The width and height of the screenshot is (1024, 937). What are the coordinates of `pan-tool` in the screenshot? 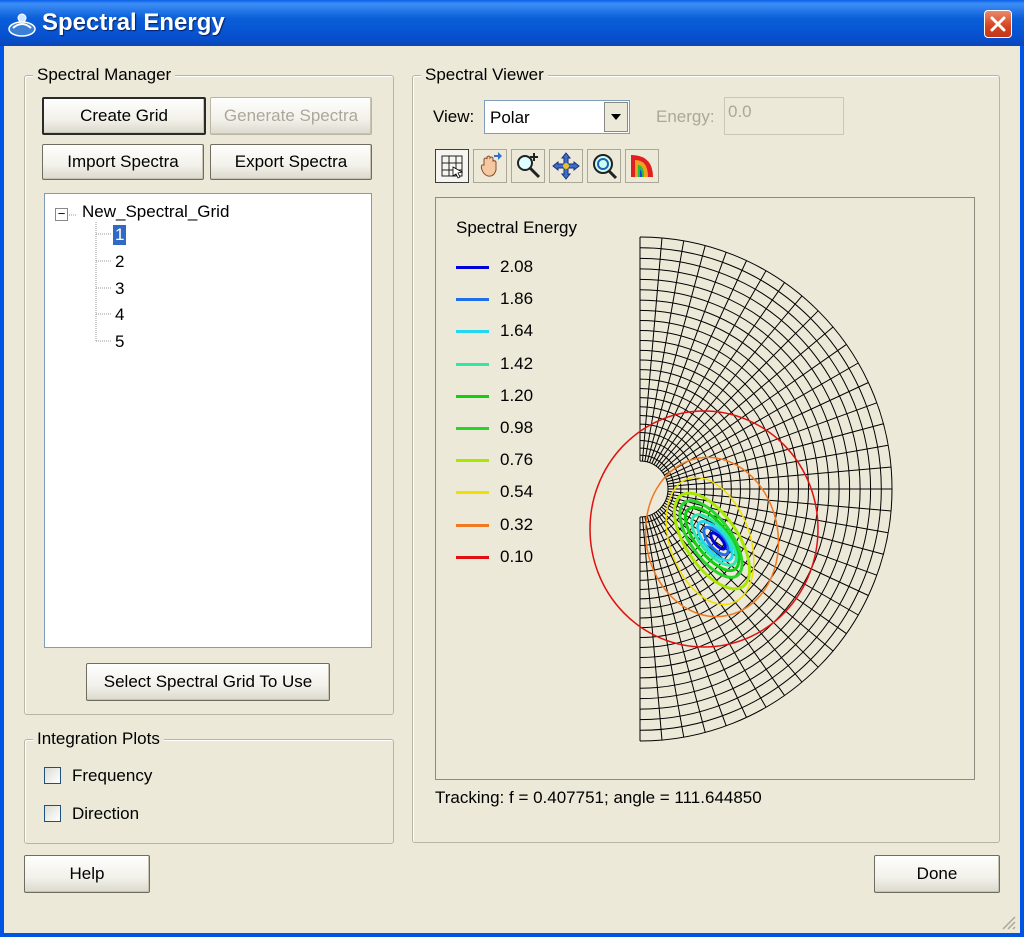 It's located at (490, 166).